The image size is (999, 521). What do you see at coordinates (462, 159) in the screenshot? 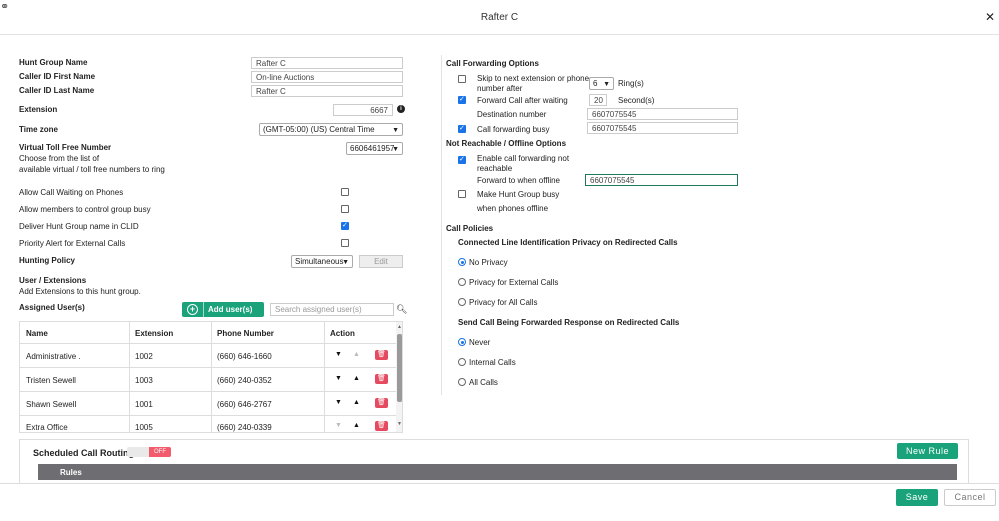
I see `enable-offline-checkbox` at bounding box center [462, 159].